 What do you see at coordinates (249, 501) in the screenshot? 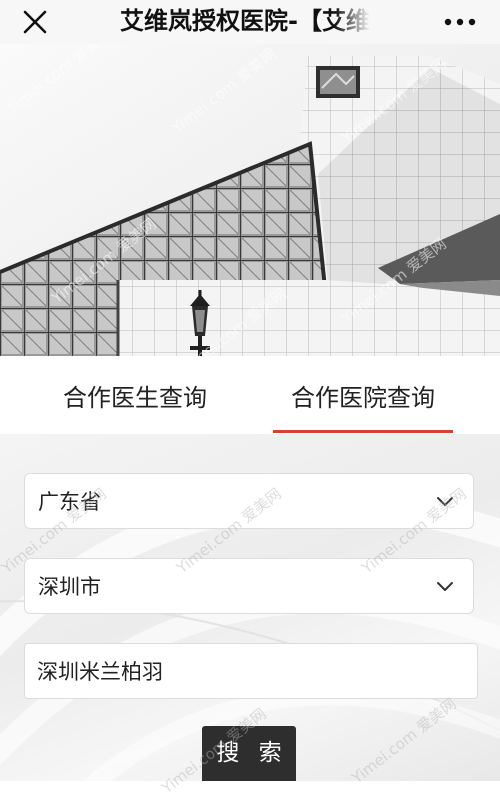
I see `province-select: 广东省` at bounding box center [249, 501].